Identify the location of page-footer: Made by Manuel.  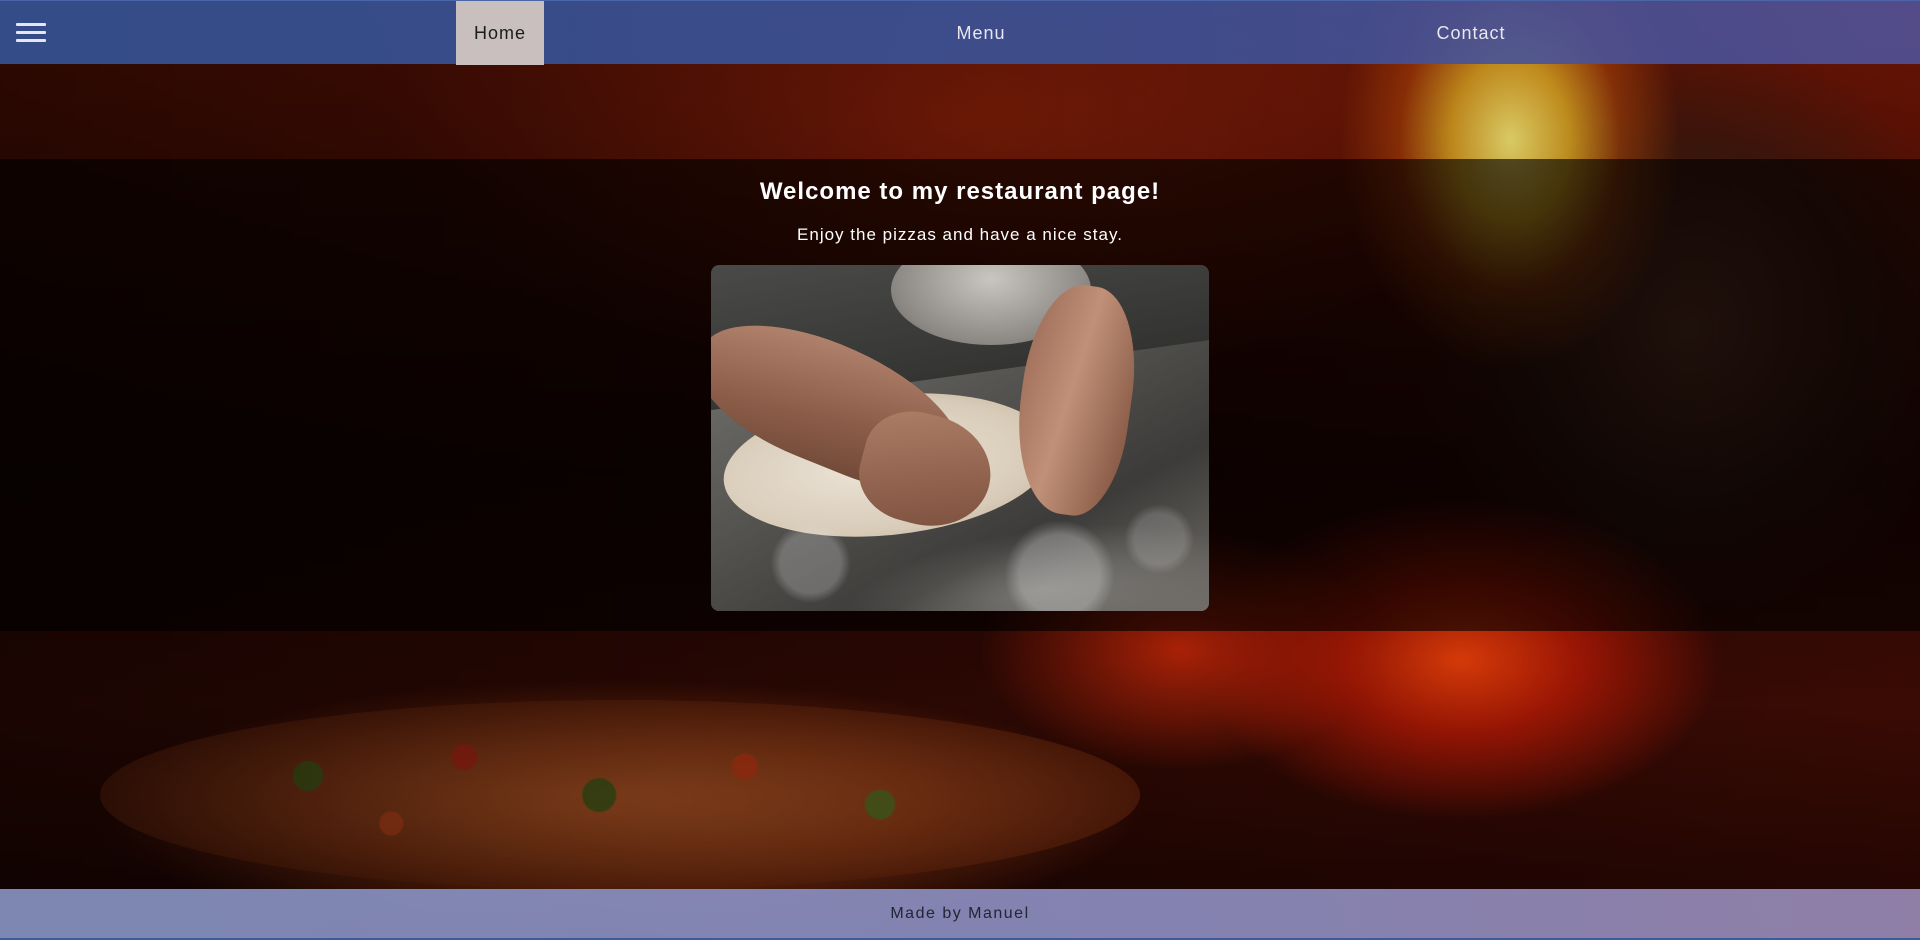
(960, 914).